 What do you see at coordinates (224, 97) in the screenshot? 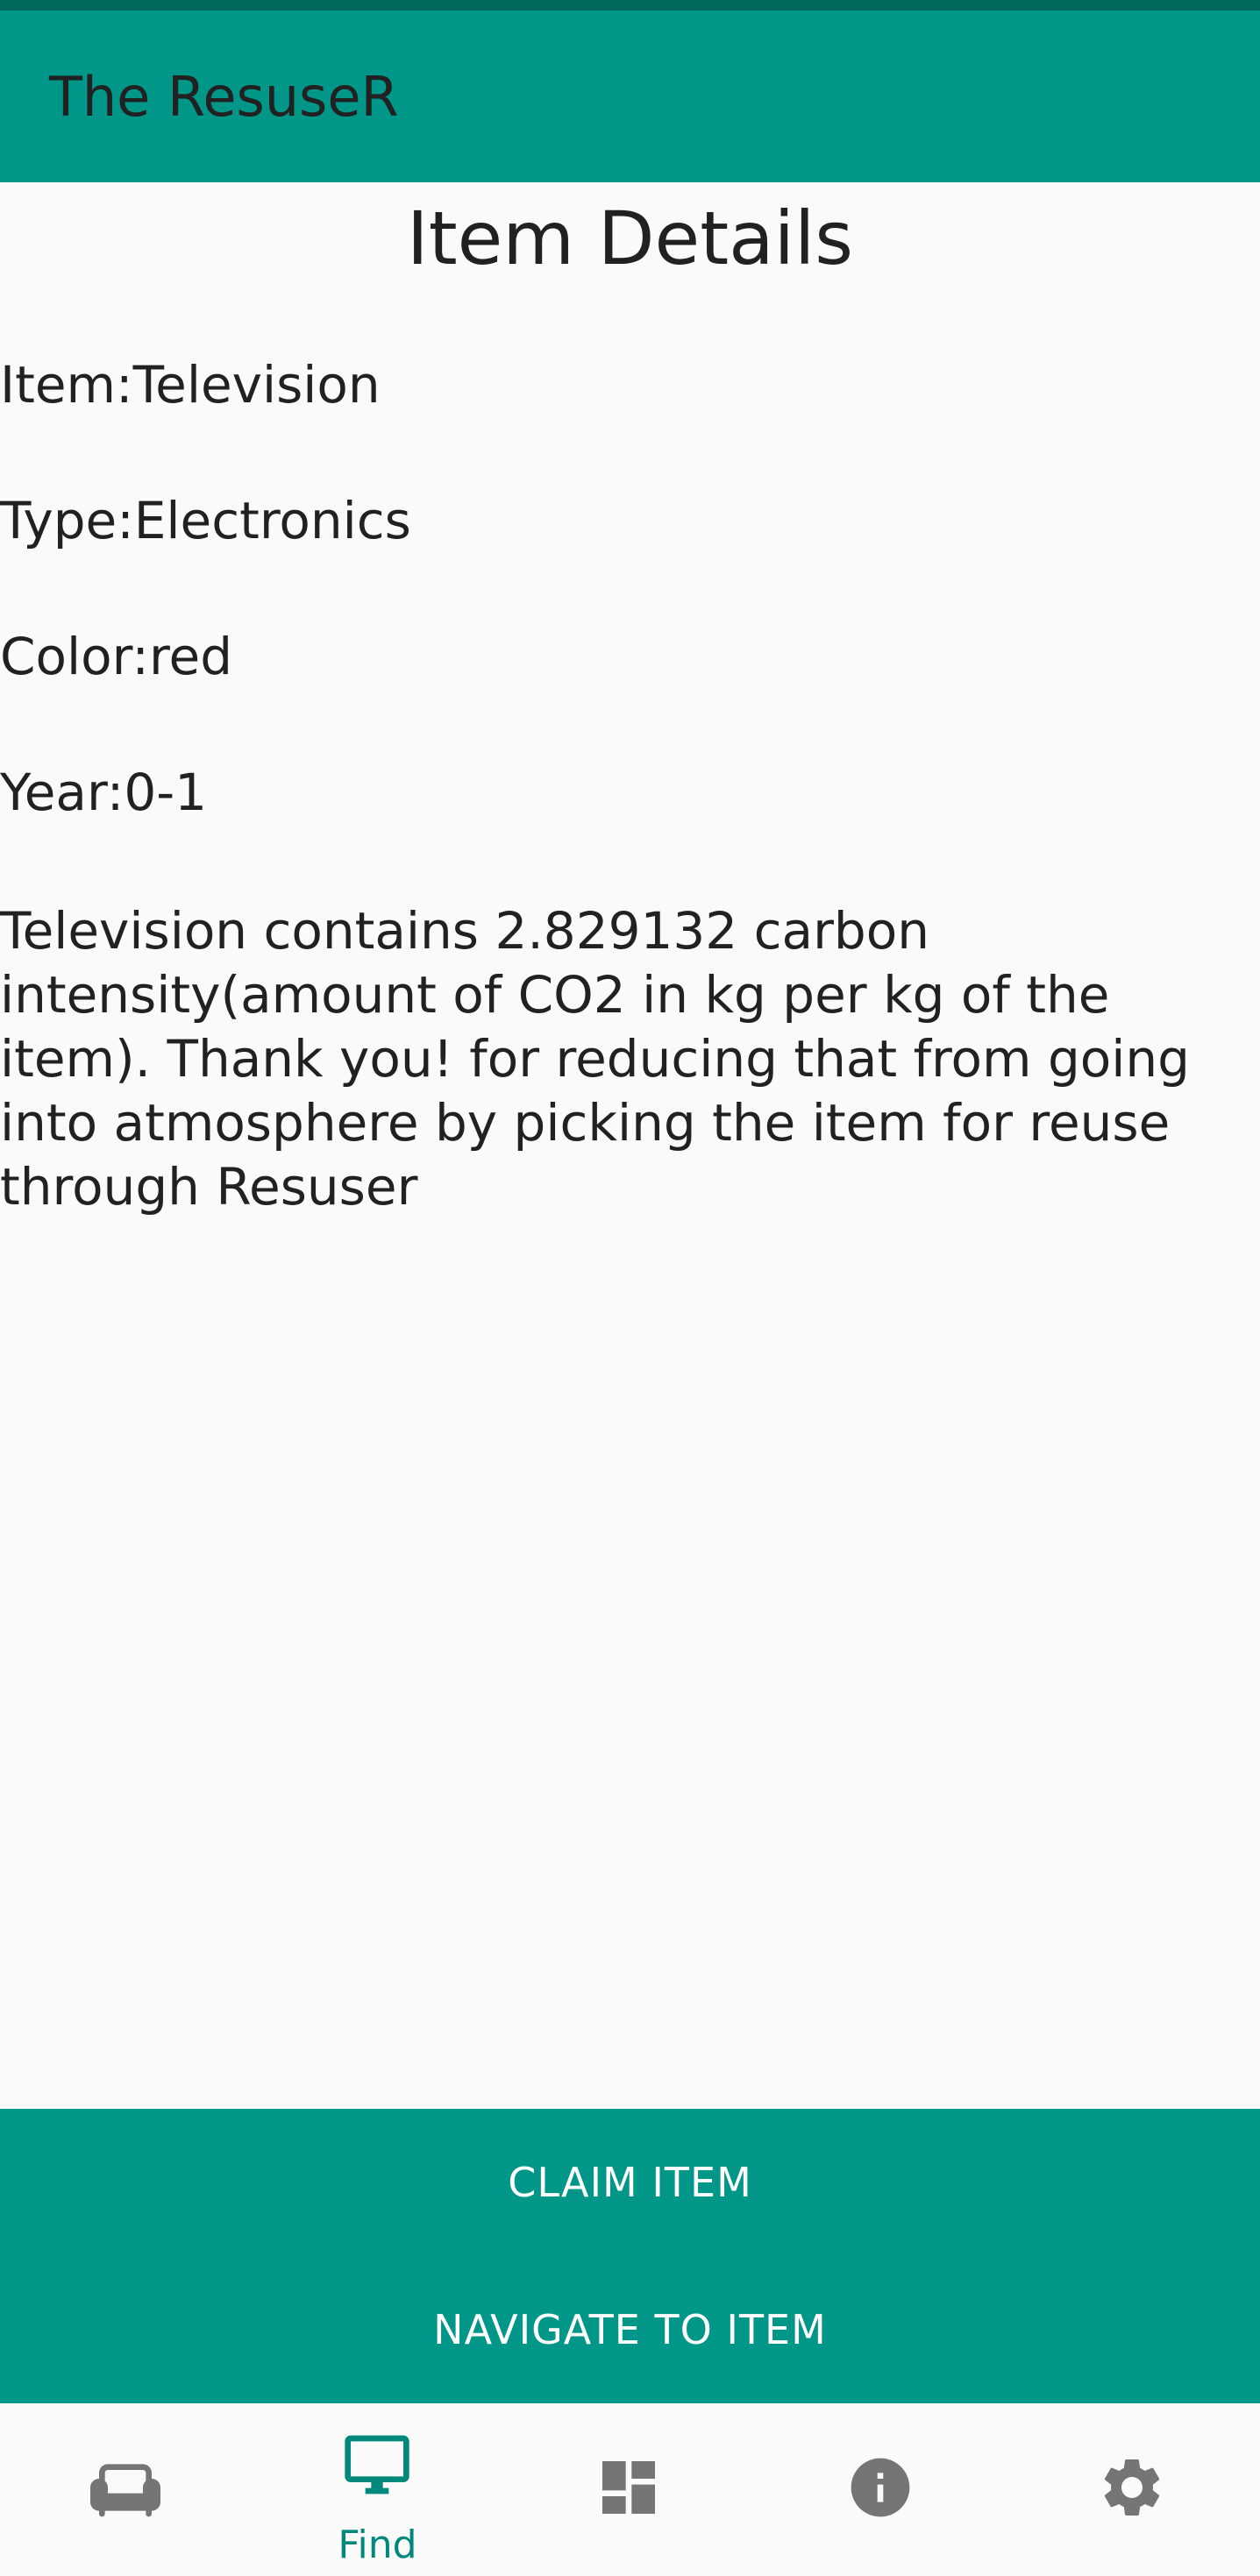
I see `app-title: The ResuseR` at bounding box center [224, 97].